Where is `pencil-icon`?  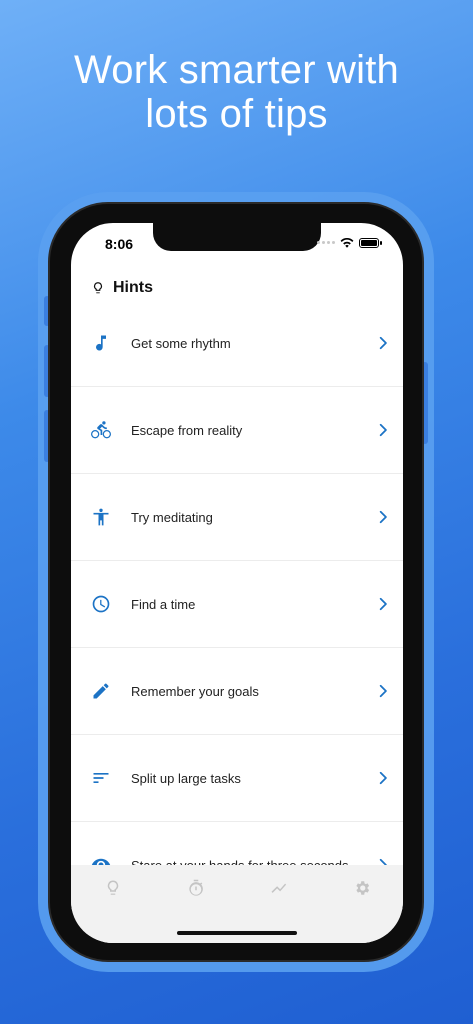
pencil-icon is located at coordinates (101, 691).